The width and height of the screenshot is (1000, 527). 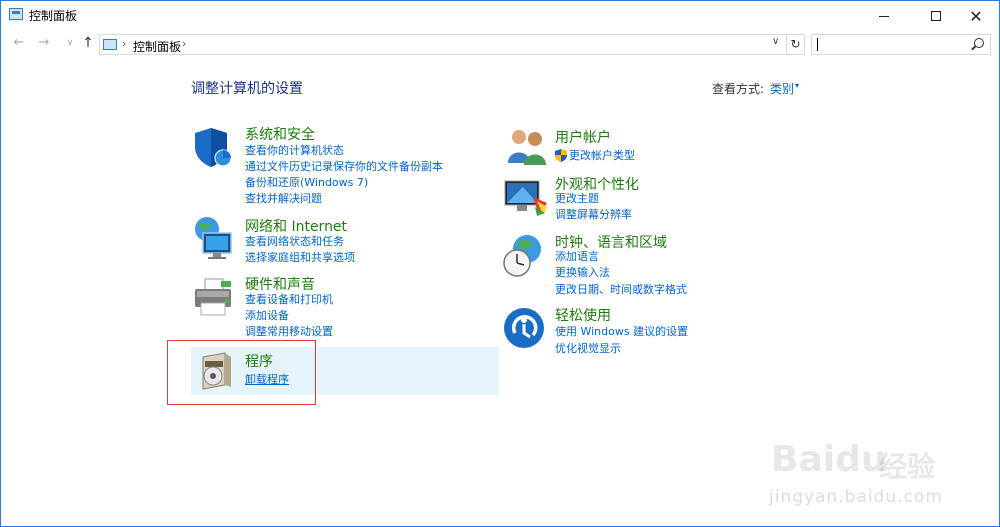 What do you see at coordinates (602, 156) in the screenshot?
I see `link-change-account-type: 更改帐户类型` at bounding box center [602, 156].